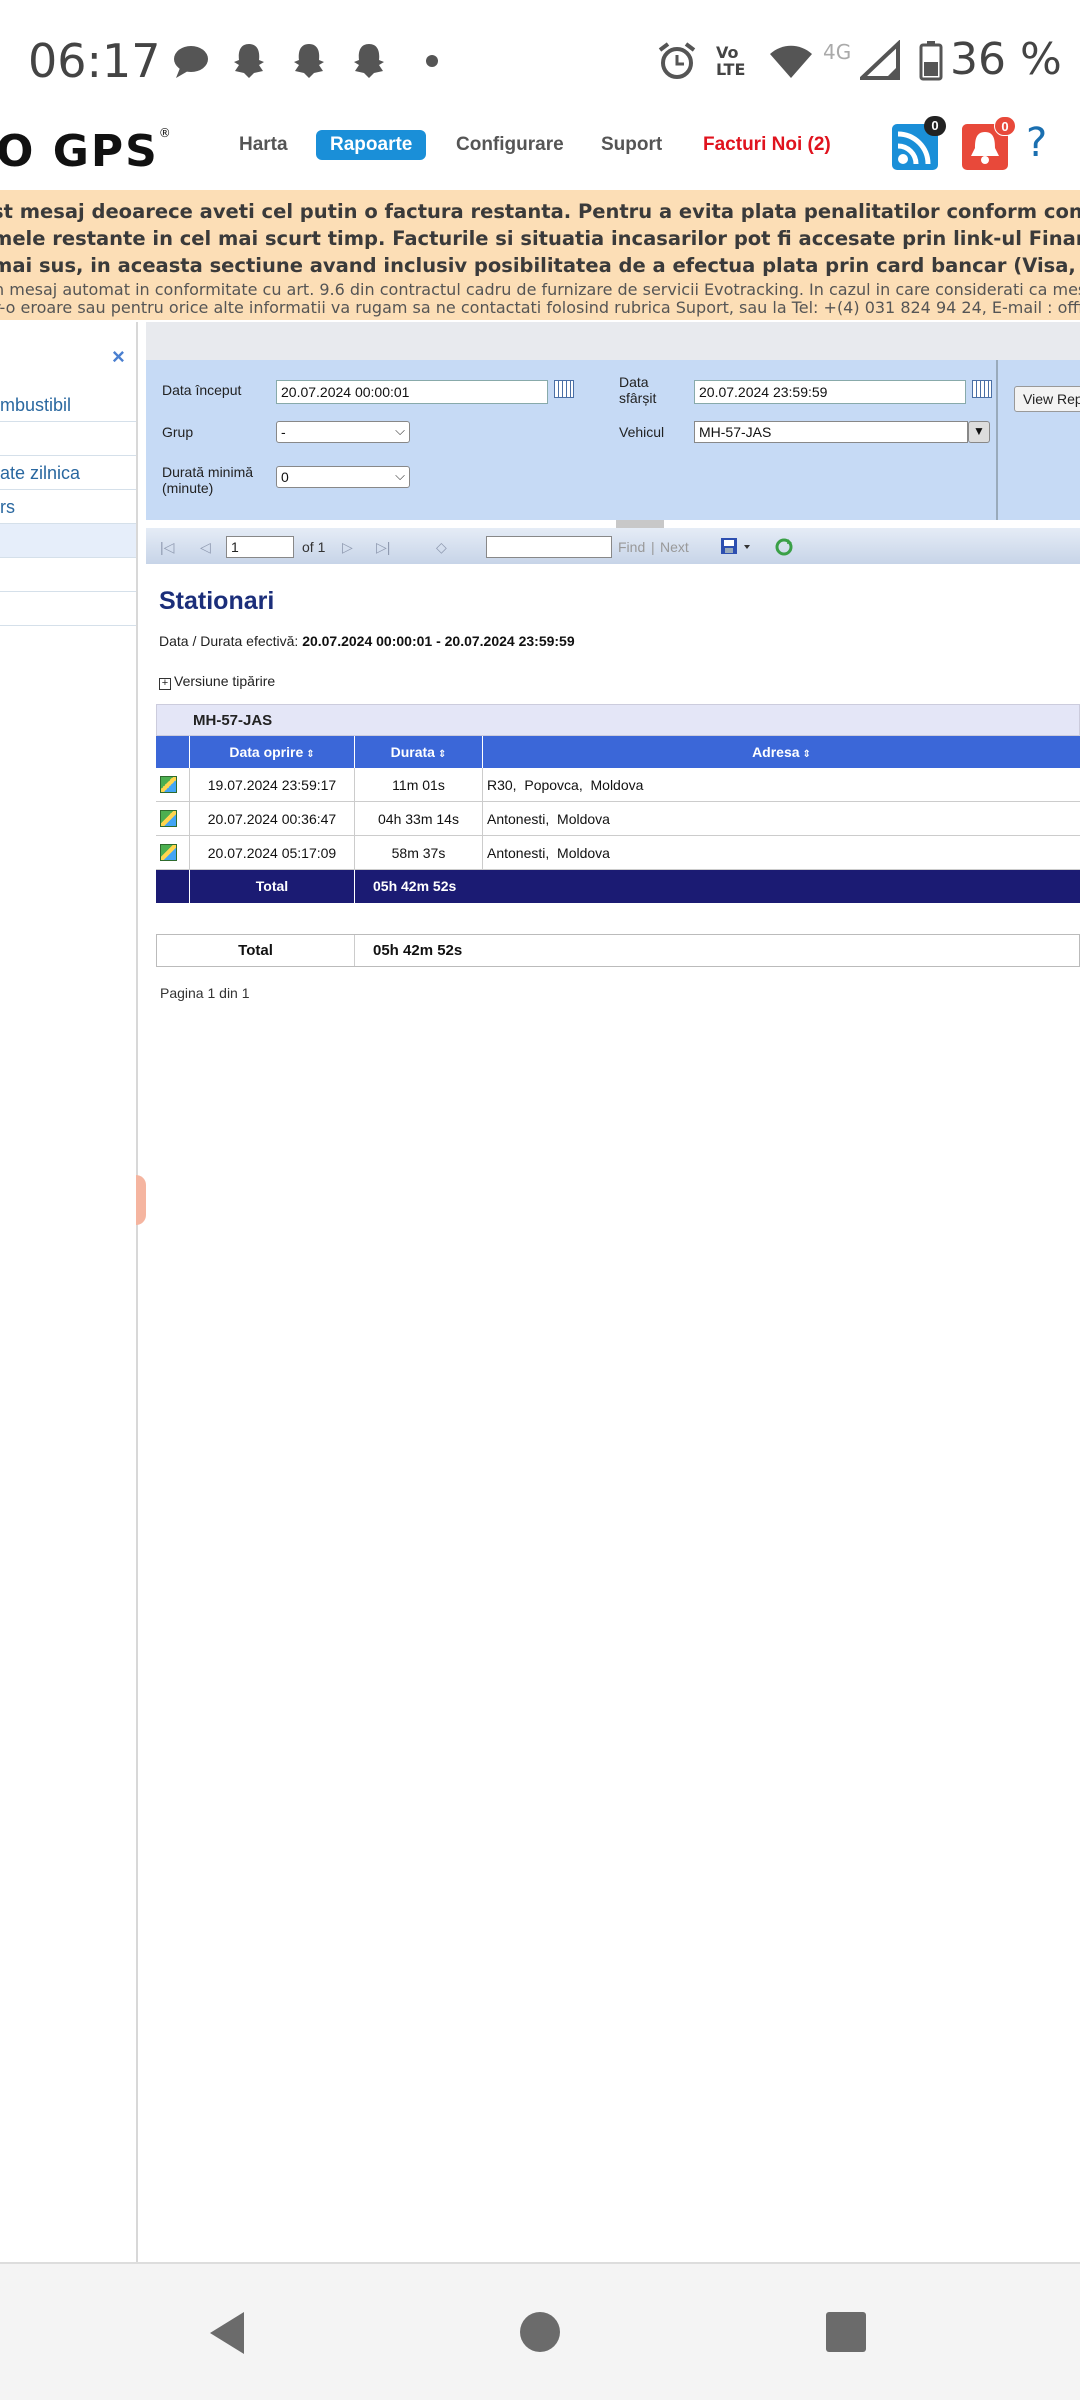 The image size is (1080, 2400). I want to click on vehicle-select: MH-57-JAS, so click(831, 432).